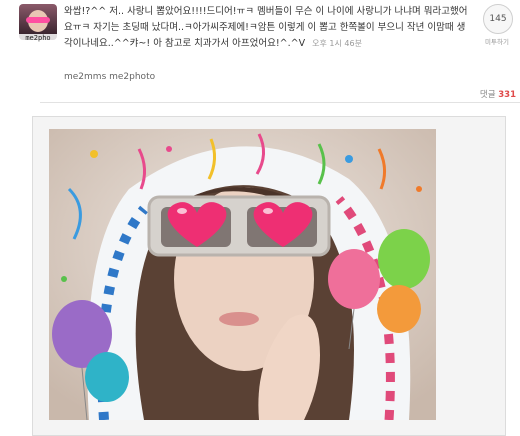 Image resolution: width=520 pixels, height=436 pixels. I want to click on post-source: me2mms me2photo, so click(109, 77).